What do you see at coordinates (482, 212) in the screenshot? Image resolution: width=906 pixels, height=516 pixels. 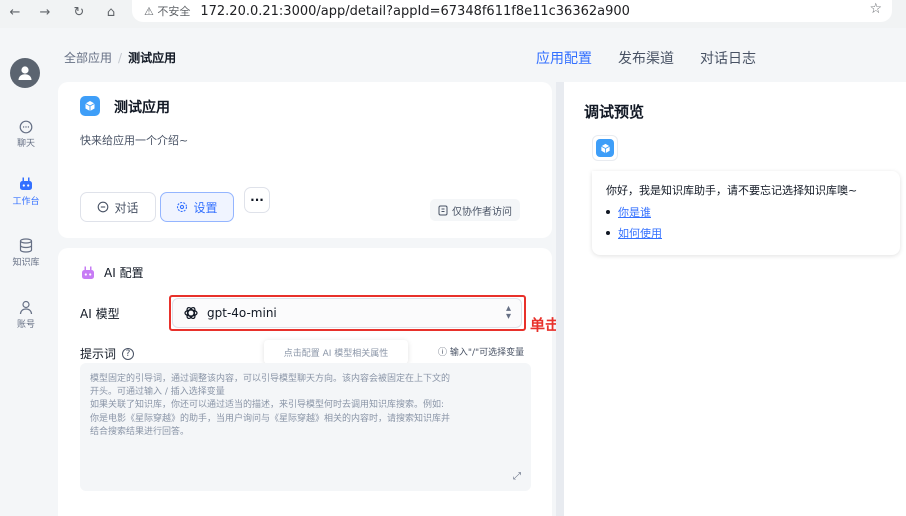 I see `access-label: 仅协作者访问` at bounding box center [482, 212].